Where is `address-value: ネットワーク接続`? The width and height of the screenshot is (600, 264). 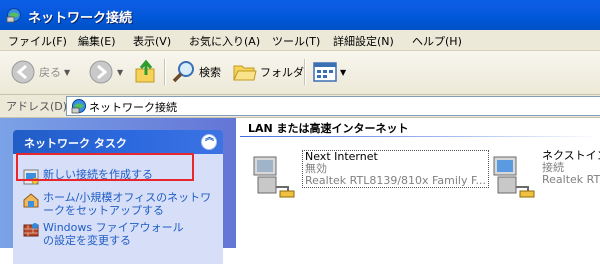 address-value: ネットワーク接続 is located at coordinates (133, 107).